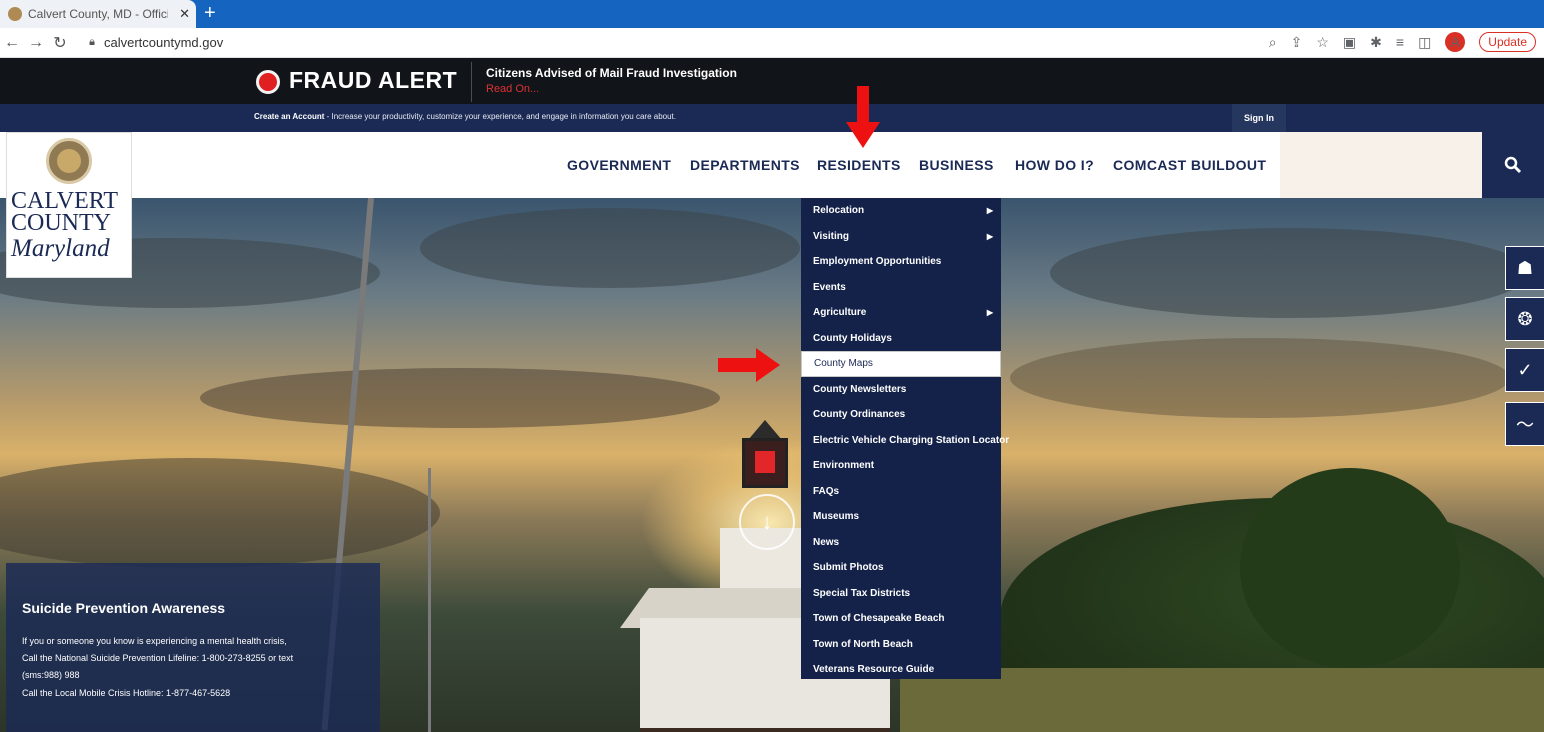  I want to click on dropdown-item-label: County Holidays, so click(852, 338).